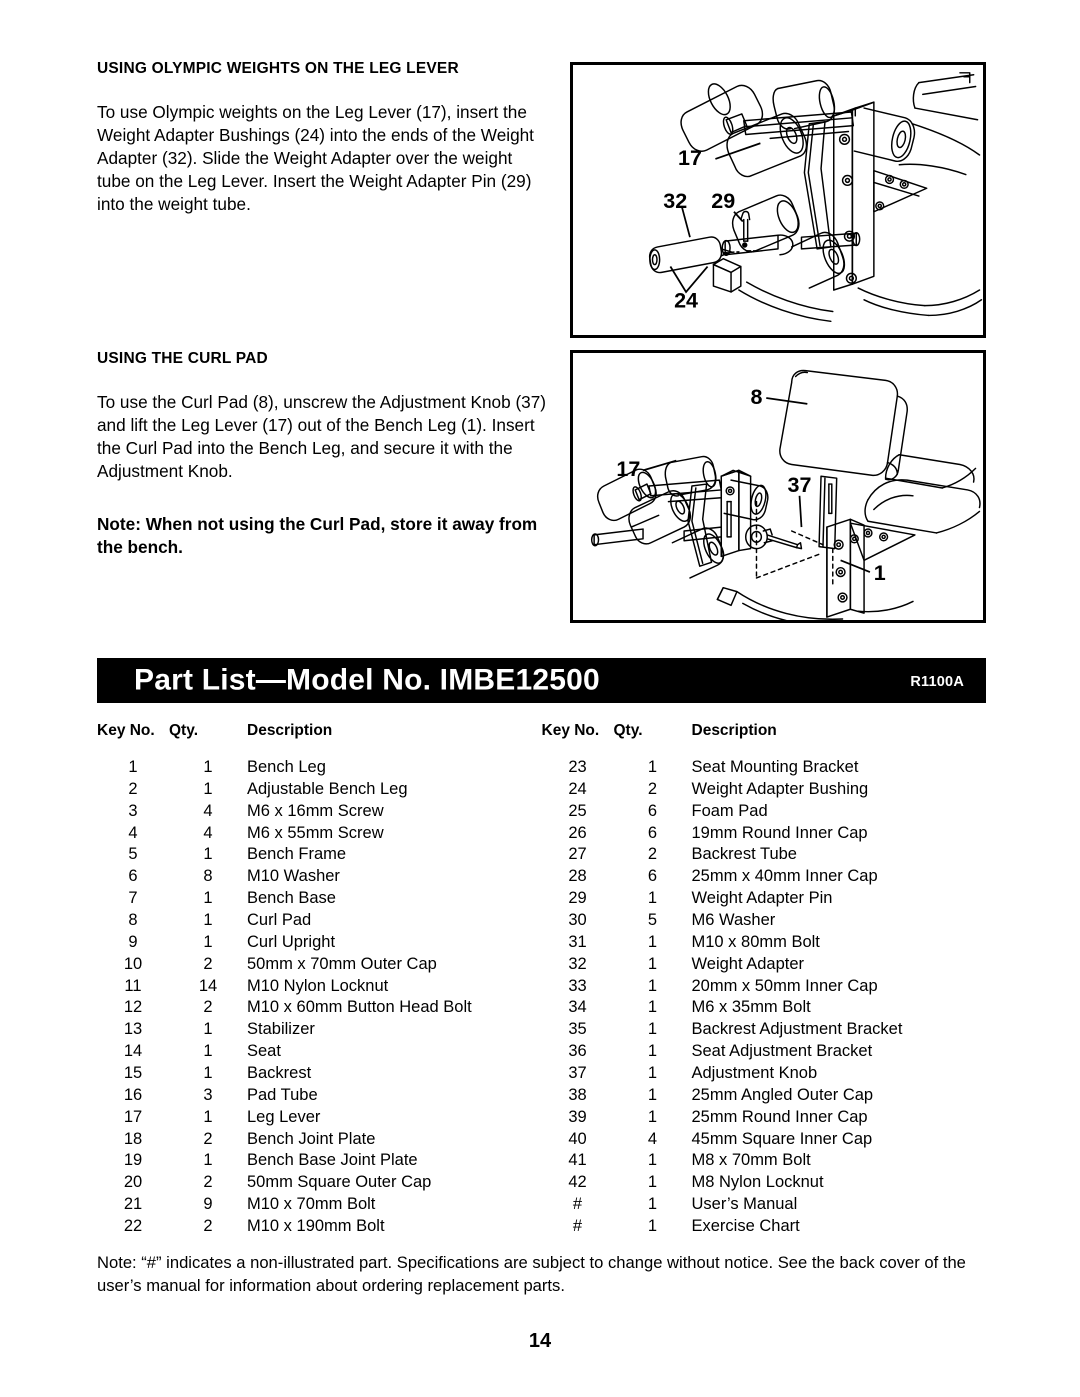 This screenshot has width=1080, height=1397. What do you see at coordinates (800, 485) in the screenshot?
I see `callout-37: 37` at bounding box center [800, 485].